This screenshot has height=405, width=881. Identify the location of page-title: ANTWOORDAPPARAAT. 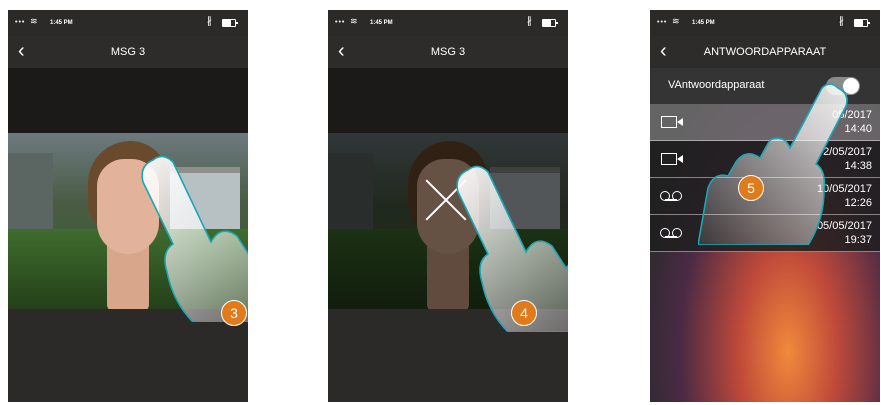
(765, 52).